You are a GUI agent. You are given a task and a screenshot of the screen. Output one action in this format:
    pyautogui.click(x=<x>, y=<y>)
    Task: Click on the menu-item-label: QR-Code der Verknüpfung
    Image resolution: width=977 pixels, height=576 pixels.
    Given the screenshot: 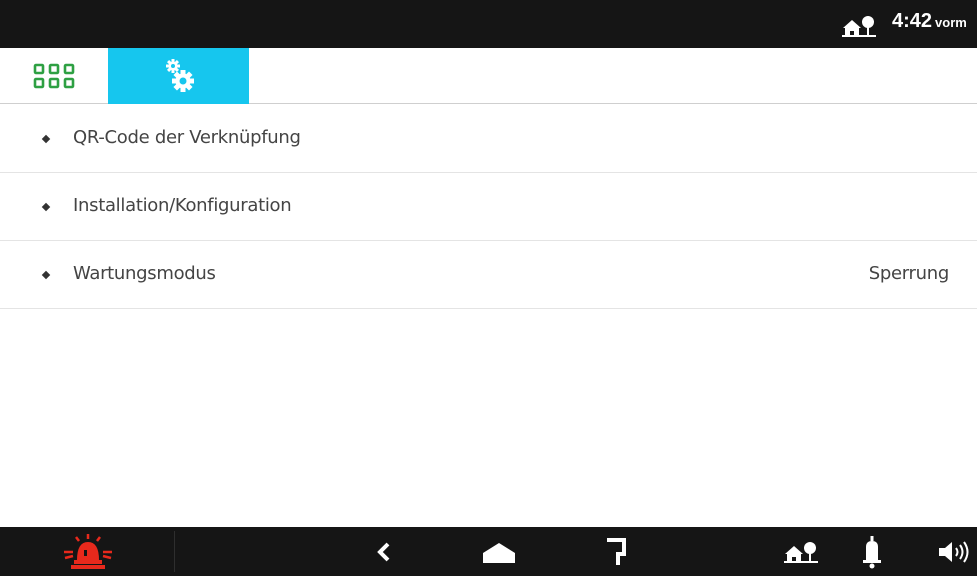 What is the action you would take?
    pyautogui.click(x=187, y=137)
    